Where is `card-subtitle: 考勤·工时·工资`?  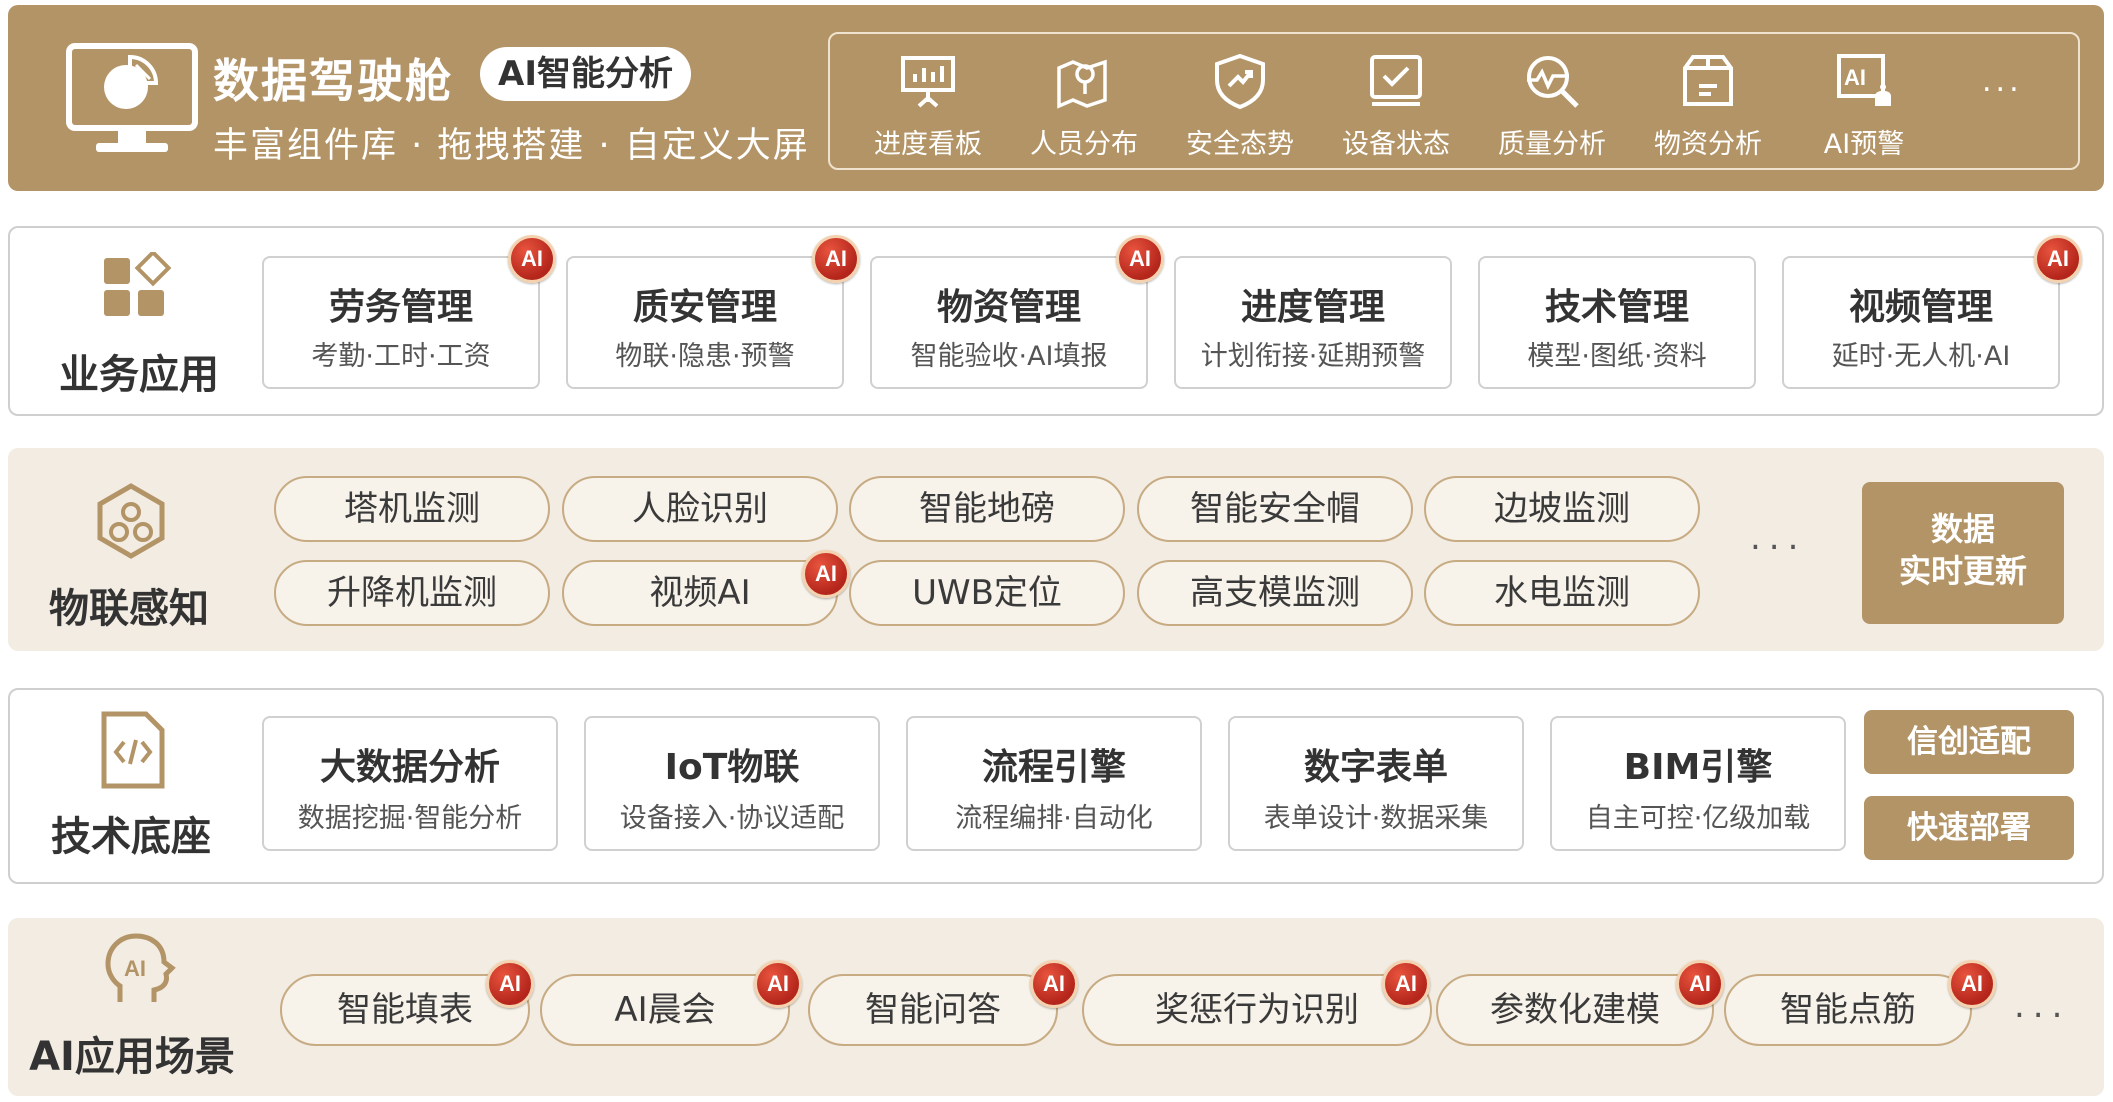 card-subtitle: 考勤·工时·工资 is located at coordinates (401, 356).